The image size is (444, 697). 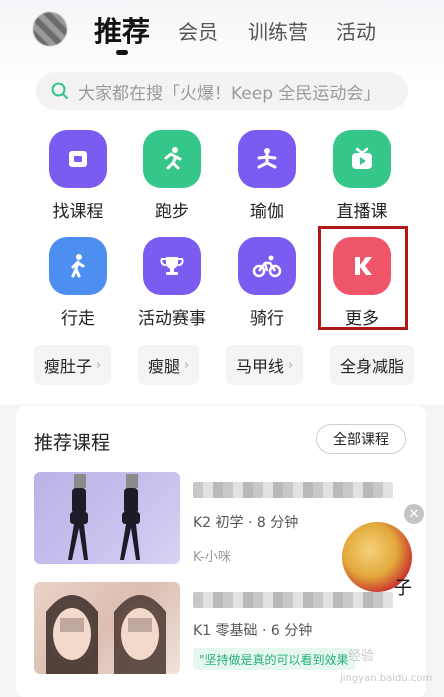 What do you see at coordinates (403, 588) in the screenshot?
I see `floating-promo-text: 子` at bounding box center [403, 588].